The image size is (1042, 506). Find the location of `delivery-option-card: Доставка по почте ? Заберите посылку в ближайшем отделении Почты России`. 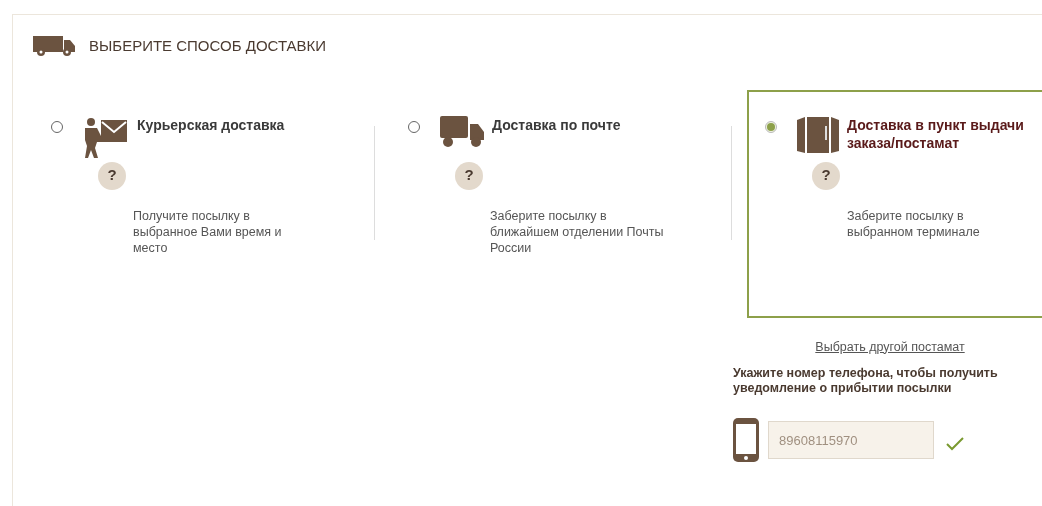

delivery-option-card: Доставка по почте ? Заберите посылку в ближайшем отделении Почты России is located at coordinates (553, 203).